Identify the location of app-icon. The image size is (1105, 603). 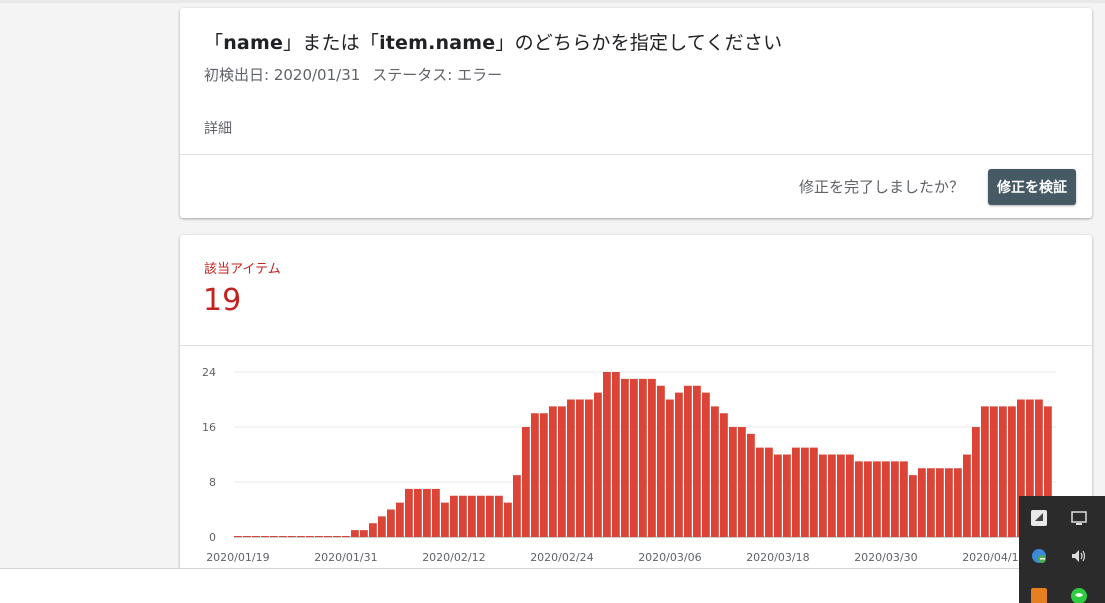
(1039, 518).